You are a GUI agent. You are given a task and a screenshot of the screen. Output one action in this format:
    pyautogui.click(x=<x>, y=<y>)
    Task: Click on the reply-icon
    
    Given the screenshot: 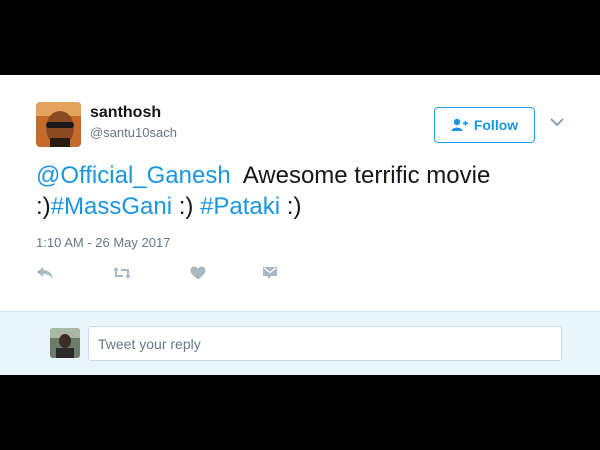 What is the action you would take?
    pyautogui.click(x=45, y=273)
    